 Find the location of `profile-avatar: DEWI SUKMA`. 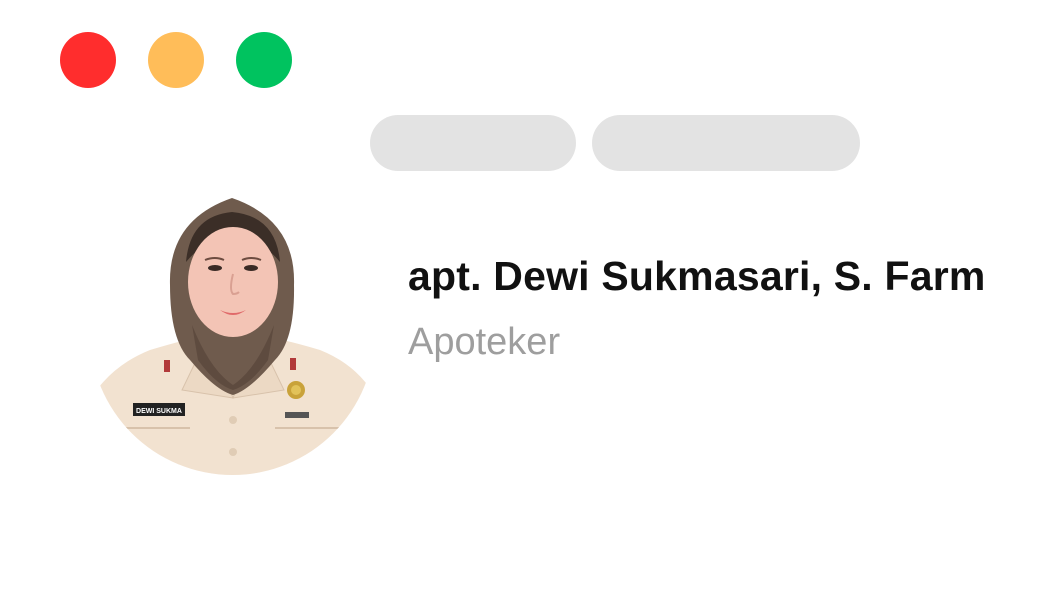

profile-avatar: DEWI SUKMA is located at coordinates (232, 332).